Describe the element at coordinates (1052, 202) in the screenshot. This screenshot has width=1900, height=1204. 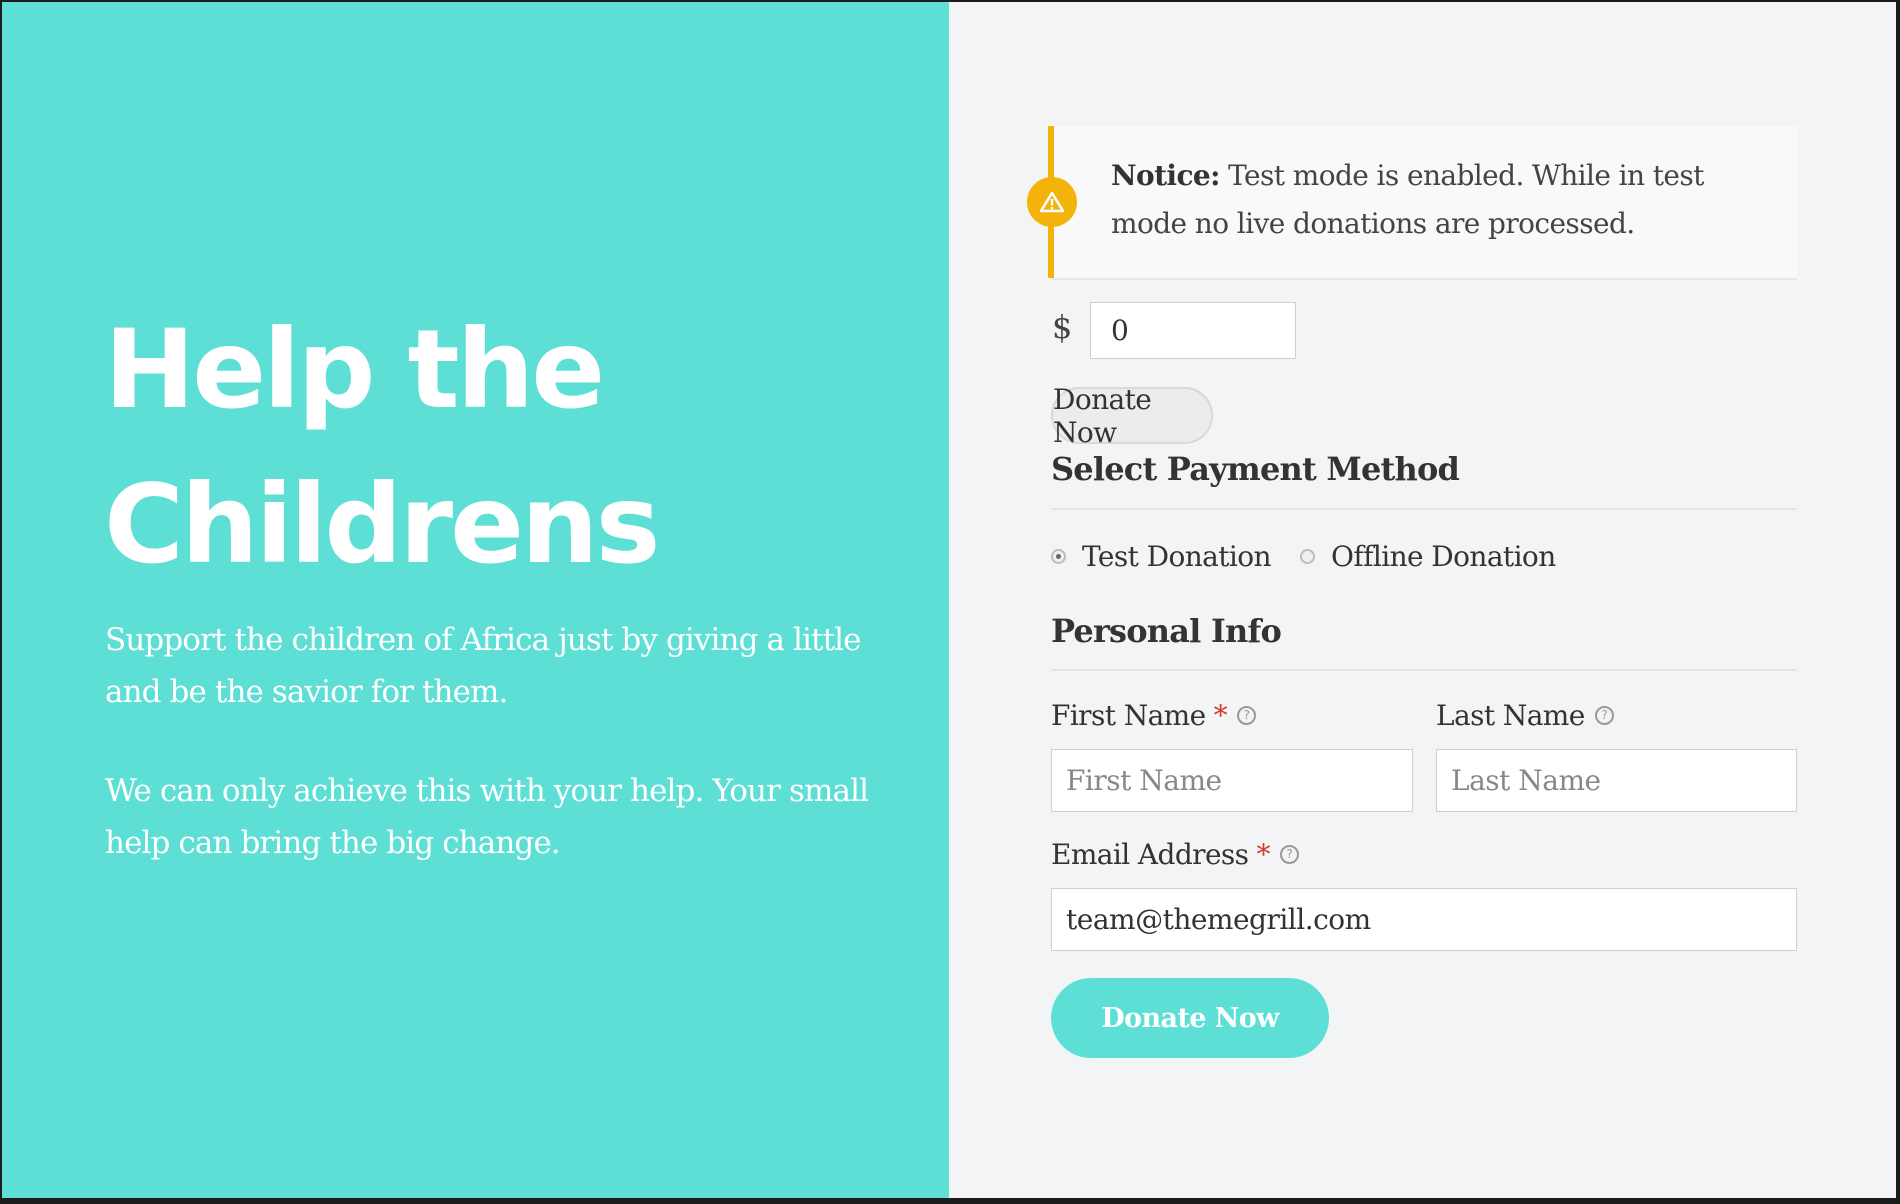
I see `warning-icon` at that location.